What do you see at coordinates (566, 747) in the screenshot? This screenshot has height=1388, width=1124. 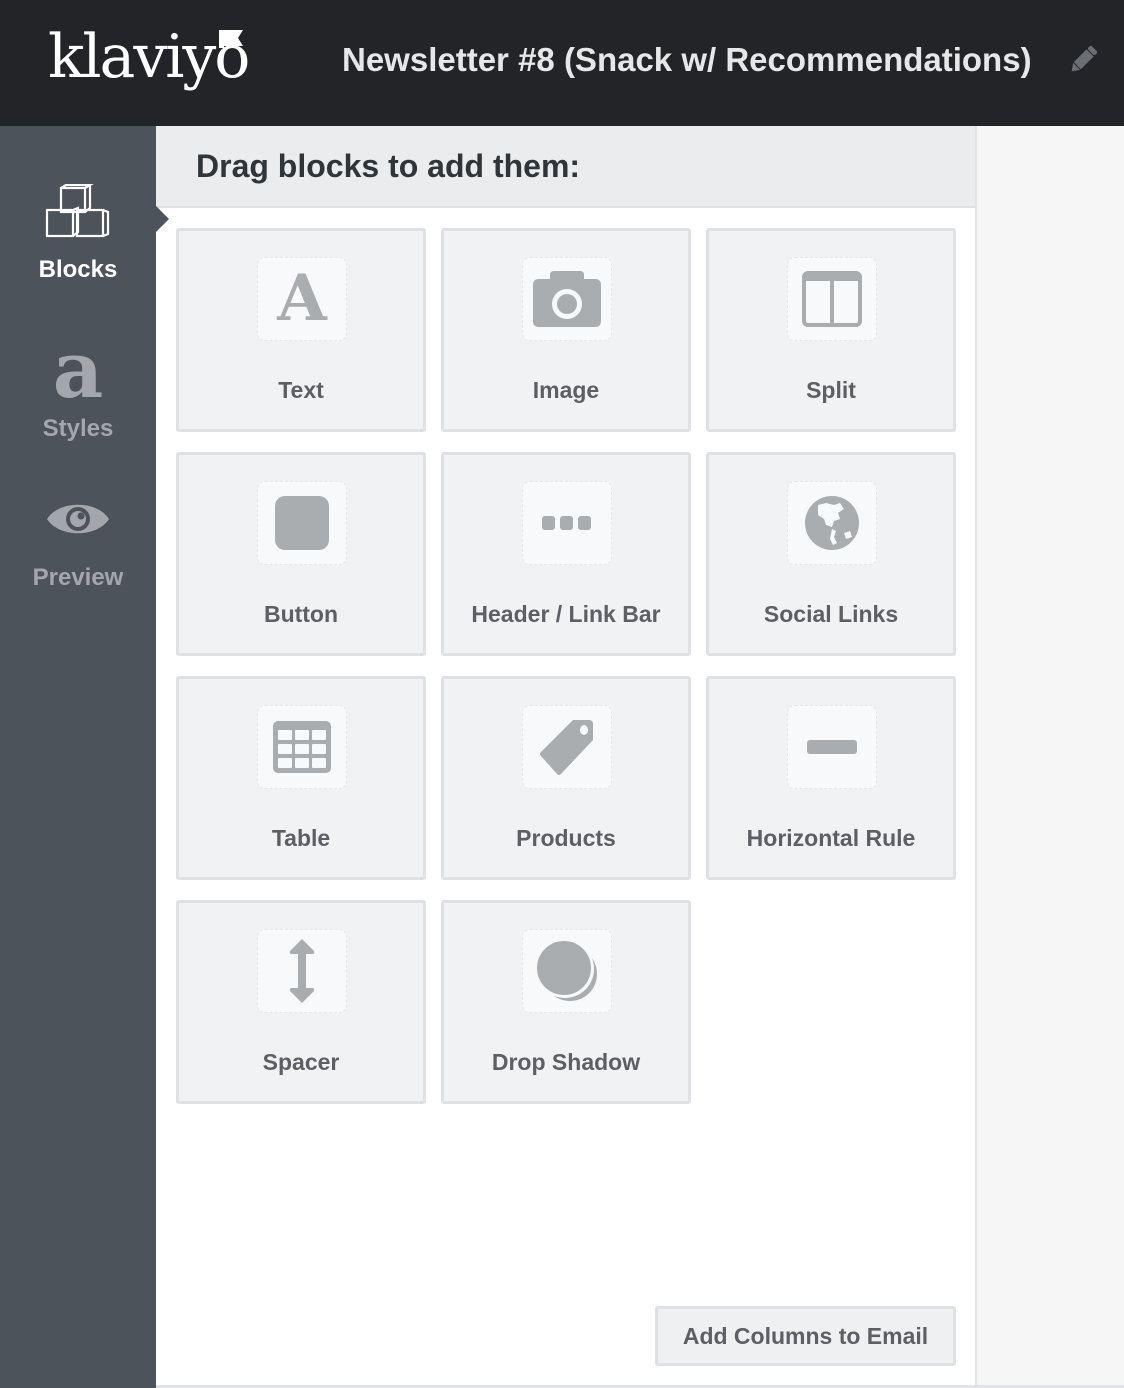 I see `price-tag-icon` at bounding box center [566, 747].